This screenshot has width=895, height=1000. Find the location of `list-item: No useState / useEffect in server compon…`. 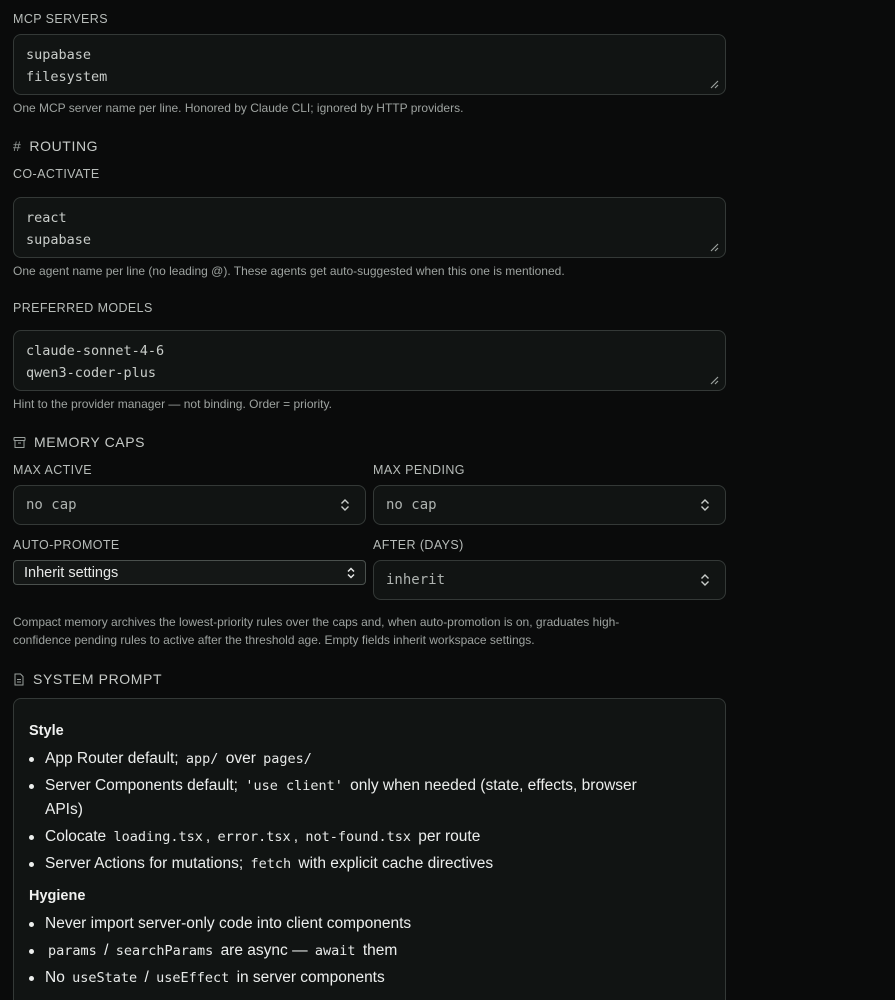

list-item: No useState / useEffect in server compon… is located at coordinates (369, 978).